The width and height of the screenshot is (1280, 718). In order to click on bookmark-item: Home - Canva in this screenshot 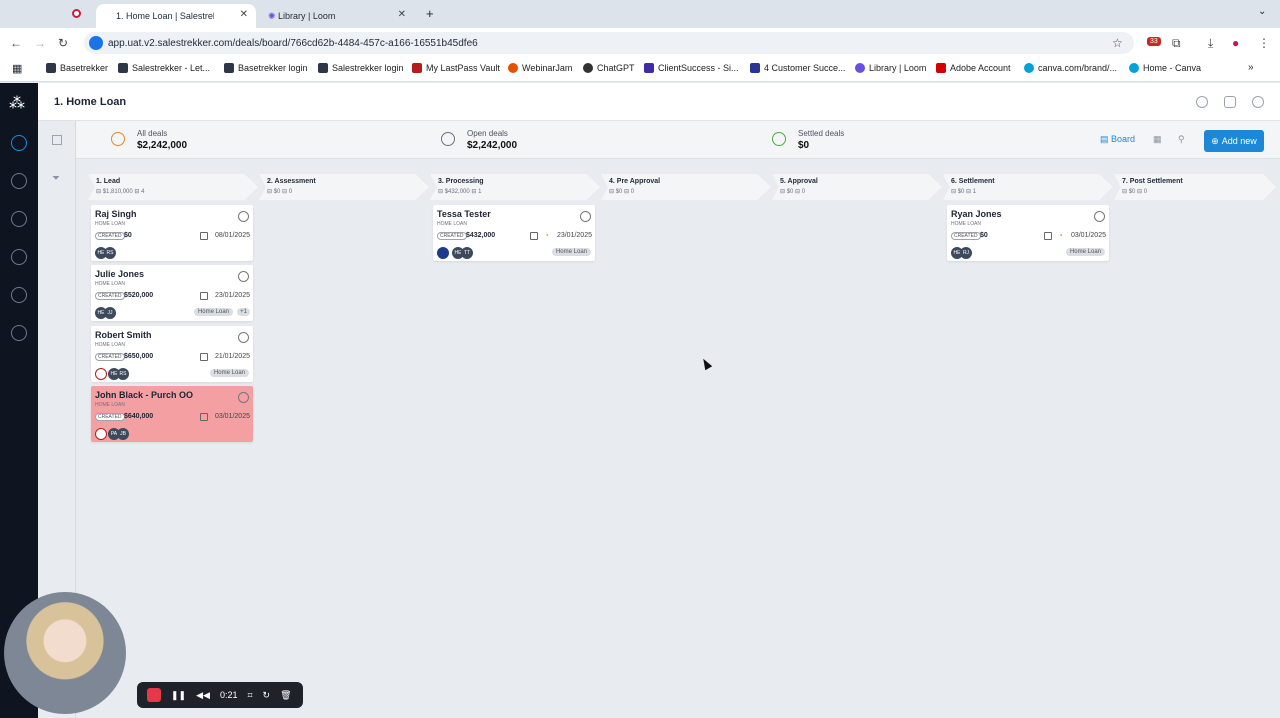, I will do `click(1165, 68)`.